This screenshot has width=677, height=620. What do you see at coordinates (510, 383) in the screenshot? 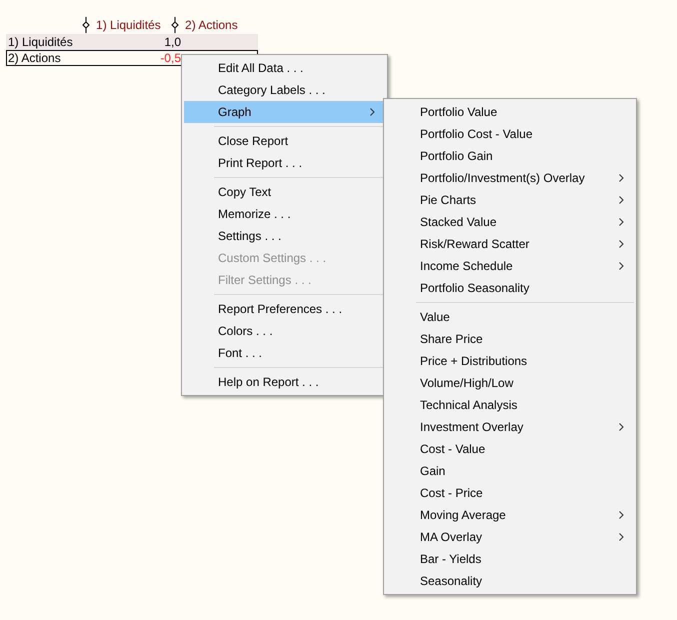
I see `menu-item: Volume/High/Low` at bounding box center [510, 383].